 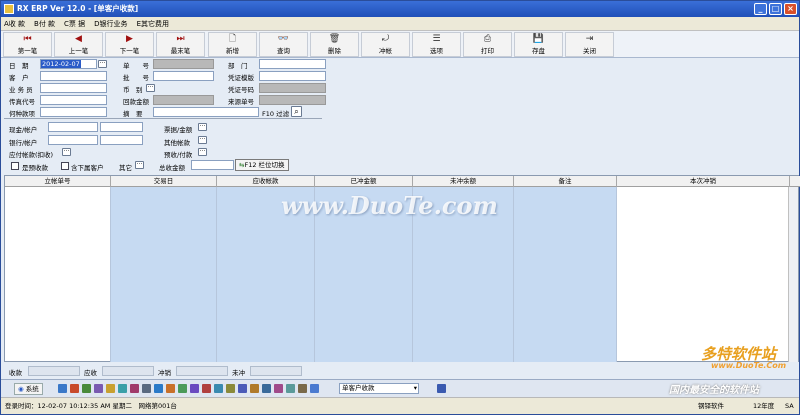 What do you see at coordinates (110, 24) in the screenshot?
I see `menu-banking: D银行业务` at bounding box center [110, 24].